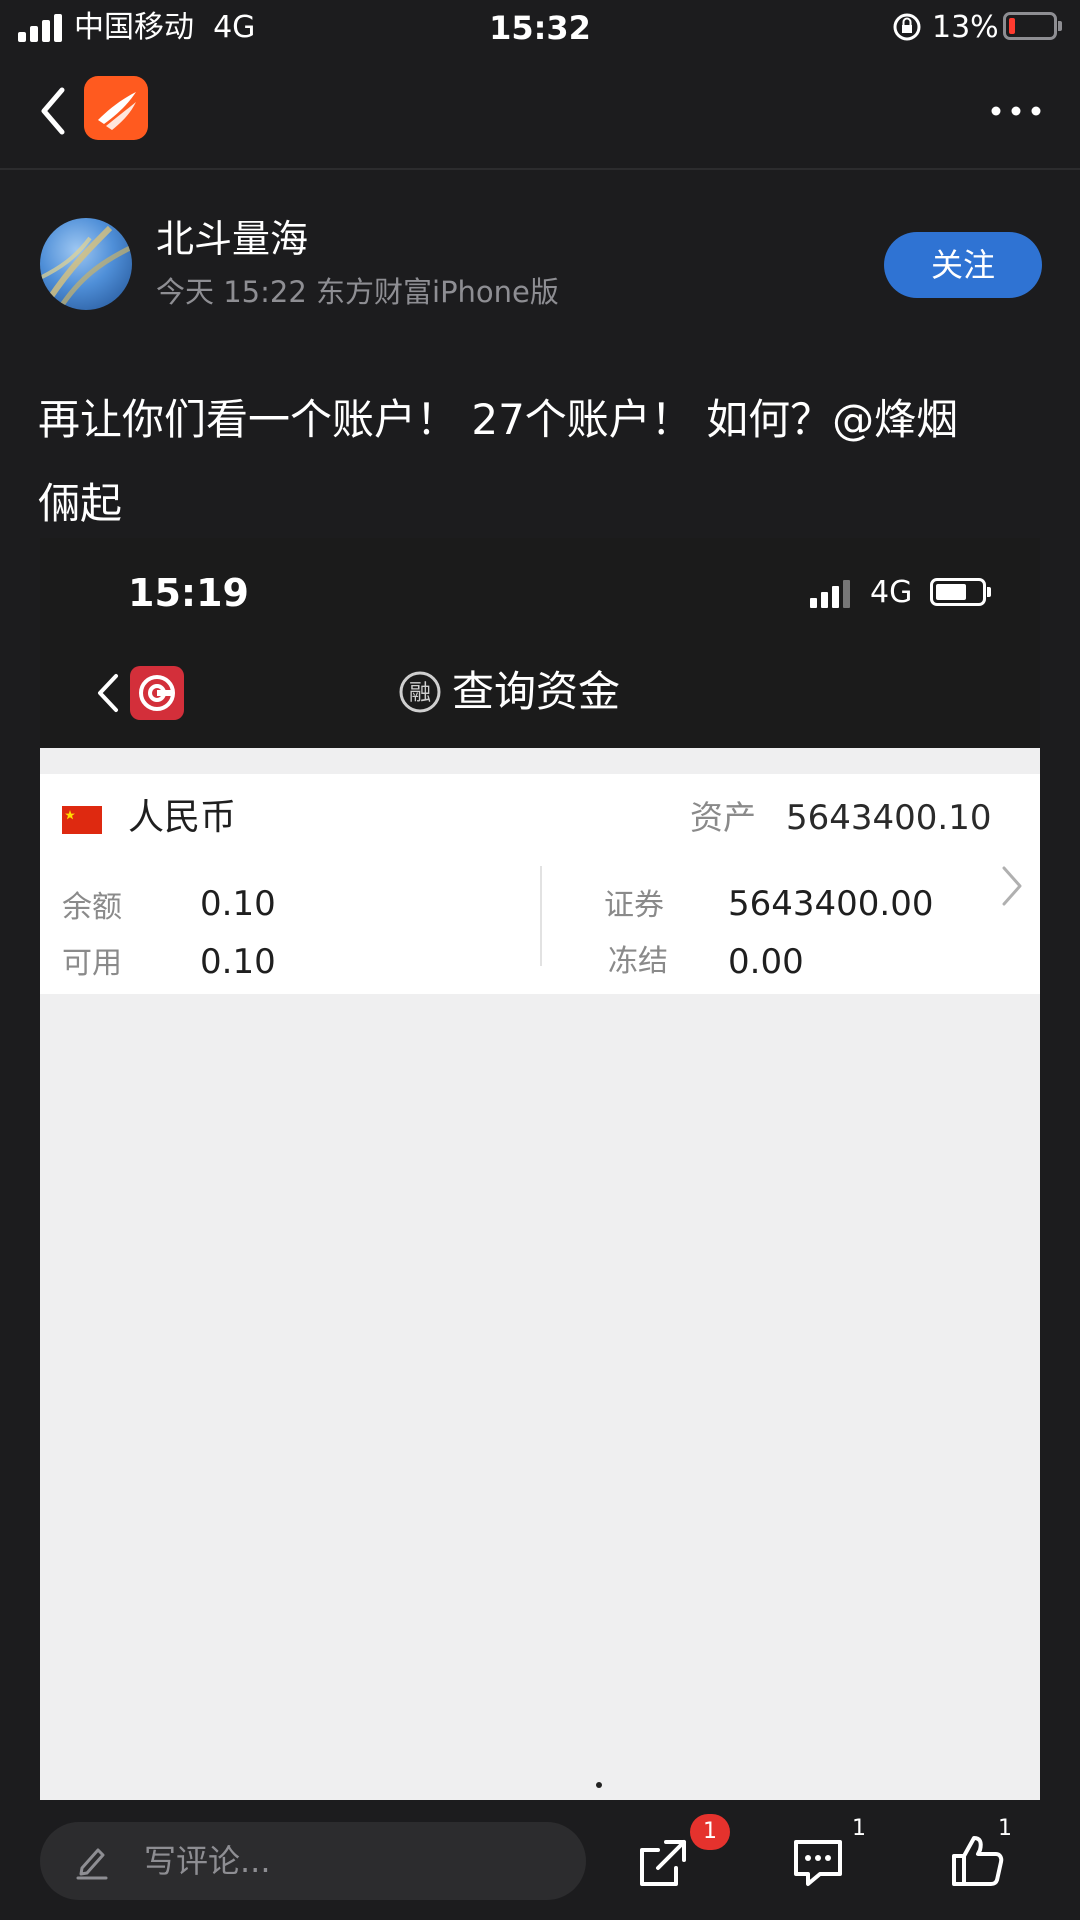 The image size is (1080, 1920). I want to click on share-icon, so click(663, 1863).